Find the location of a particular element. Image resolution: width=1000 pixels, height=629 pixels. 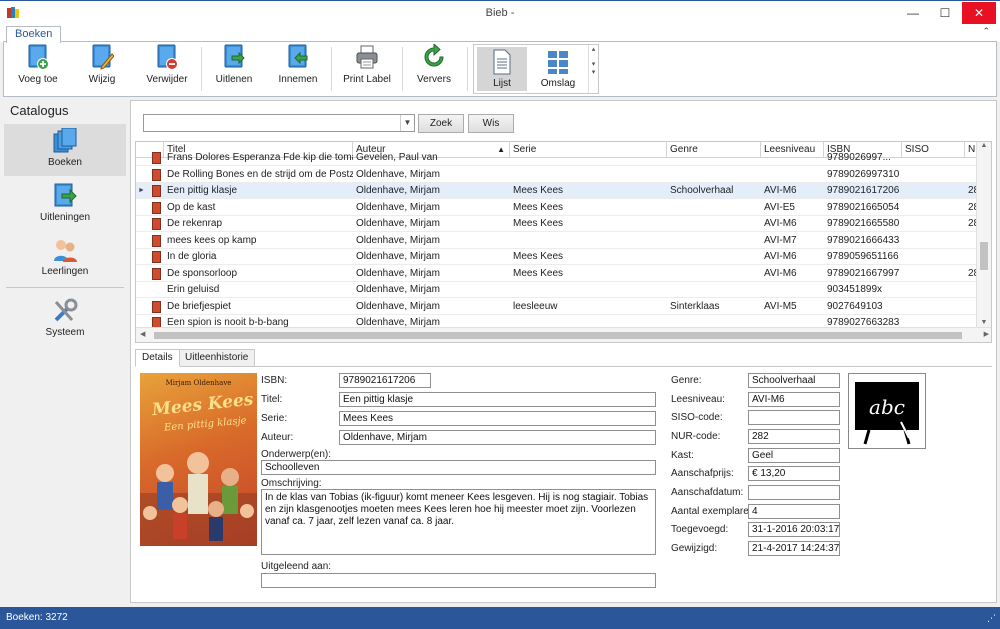

nav-item-boeken: Boeken is located at coordinates (65, 150).